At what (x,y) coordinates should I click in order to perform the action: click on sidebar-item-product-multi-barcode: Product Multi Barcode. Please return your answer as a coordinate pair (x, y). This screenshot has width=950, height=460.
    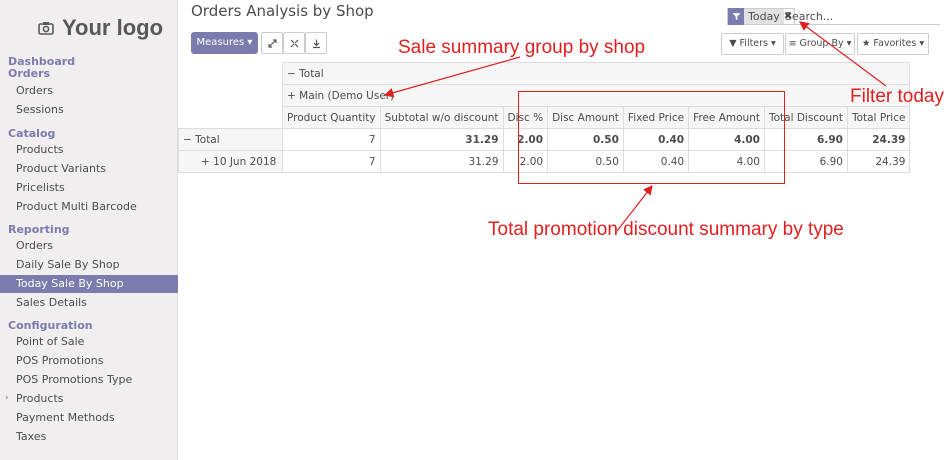
    Looking at the image, I should click on (89, 207).